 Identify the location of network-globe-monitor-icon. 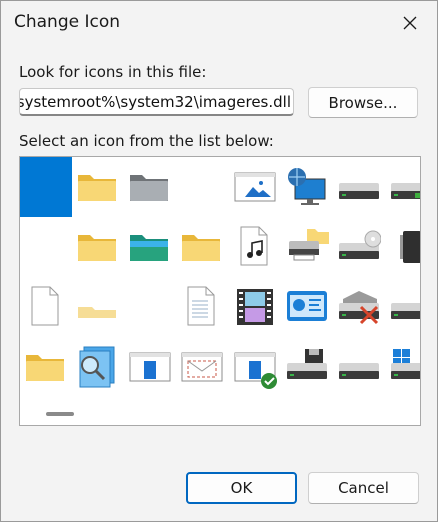
(307, 186).